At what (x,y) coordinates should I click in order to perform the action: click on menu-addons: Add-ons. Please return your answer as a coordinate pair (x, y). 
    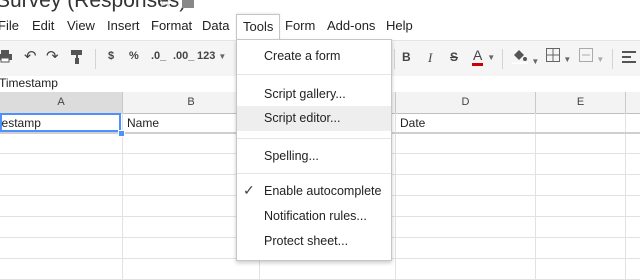
    Looking at the image, I should click on (351, 25).